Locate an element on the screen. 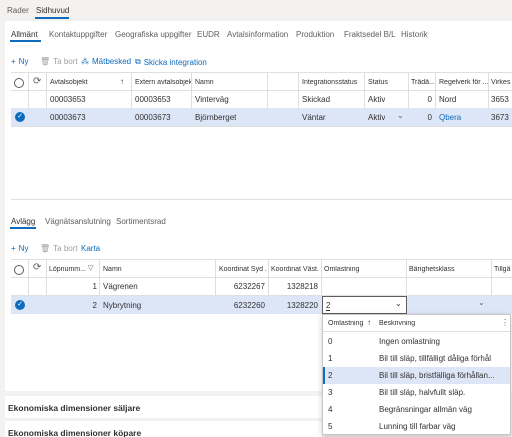 Image resolution: width=512 pixels, height=437 pixels. tab-sidhuvud-underline is located at coordinates (52, 18).